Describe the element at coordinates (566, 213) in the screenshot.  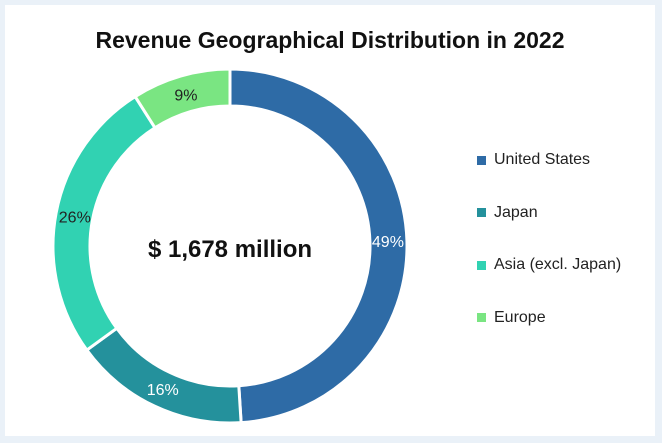
I see `legend-item-japan: Japan` at that location.